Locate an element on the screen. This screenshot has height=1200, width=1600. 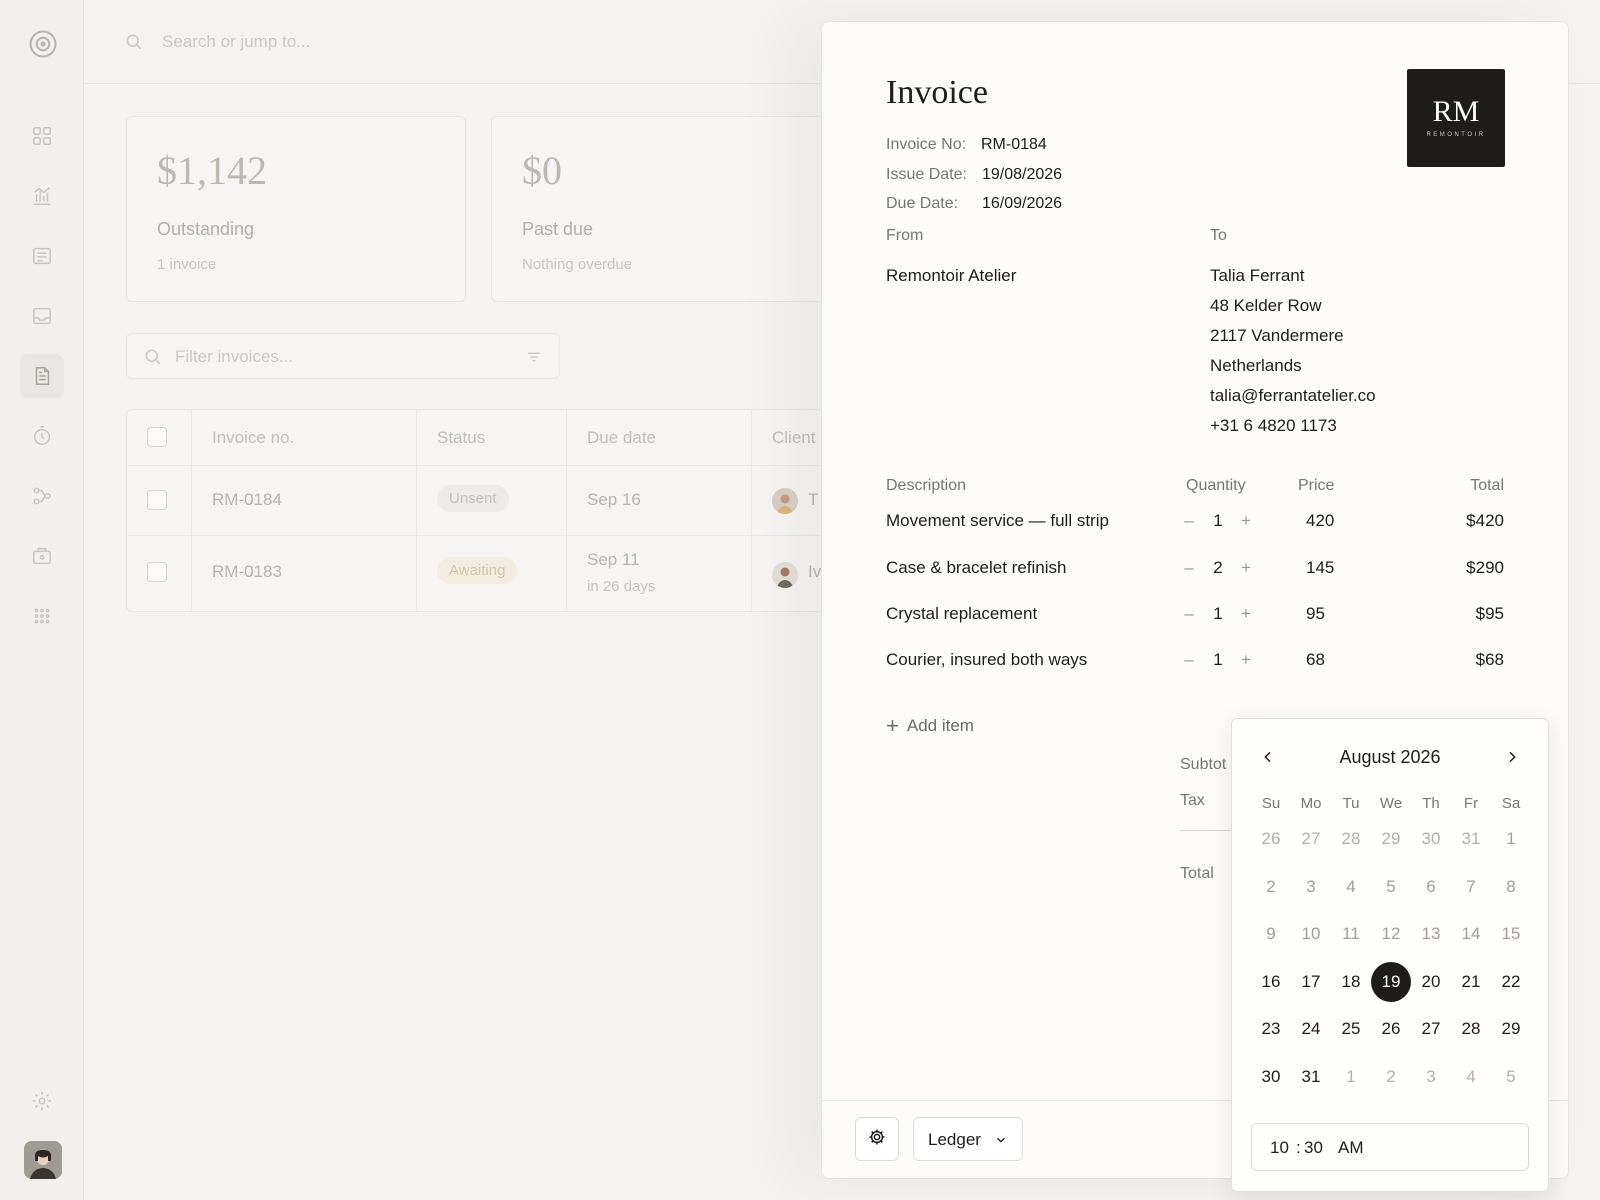
time-period: AM is located at coordinates (1351, 1148).